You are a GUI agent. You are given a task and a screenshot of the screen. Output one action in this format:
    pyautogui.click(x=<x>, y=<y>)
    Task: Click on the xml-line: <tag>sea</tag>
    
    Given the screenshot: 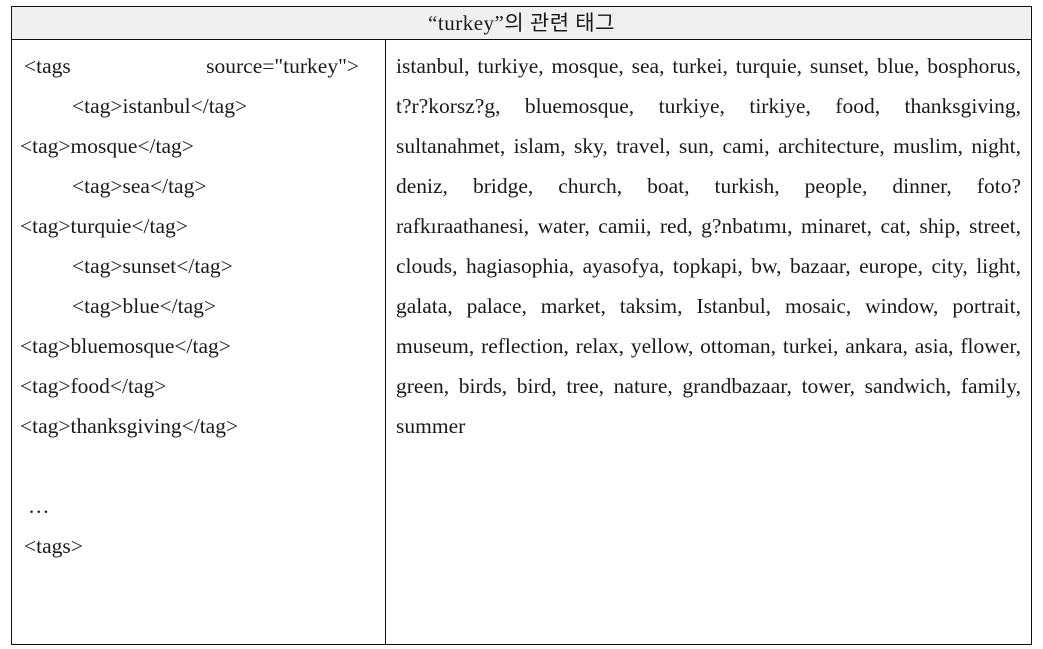 What is the action you would take?
    pyautogui.click(x=139, y=186)
    